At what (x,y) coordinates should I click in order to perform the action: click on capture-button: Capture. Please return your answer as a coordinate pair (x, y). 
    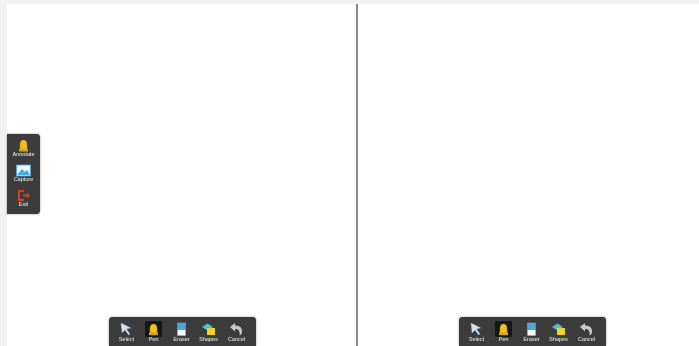
    Looking at the image, I should click on (23, 173).